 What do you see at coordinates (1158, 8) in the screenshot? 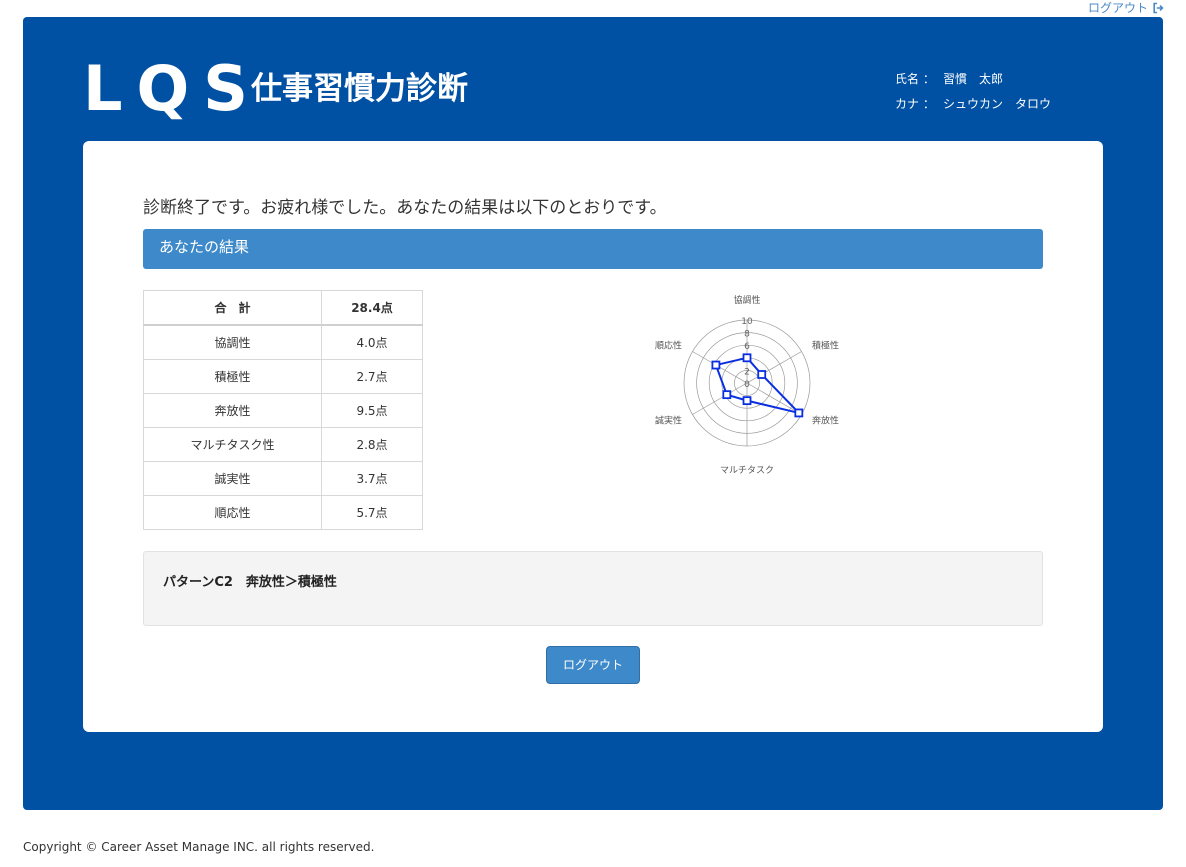
I see `logout-icon` at bounding box center [1158, 8].